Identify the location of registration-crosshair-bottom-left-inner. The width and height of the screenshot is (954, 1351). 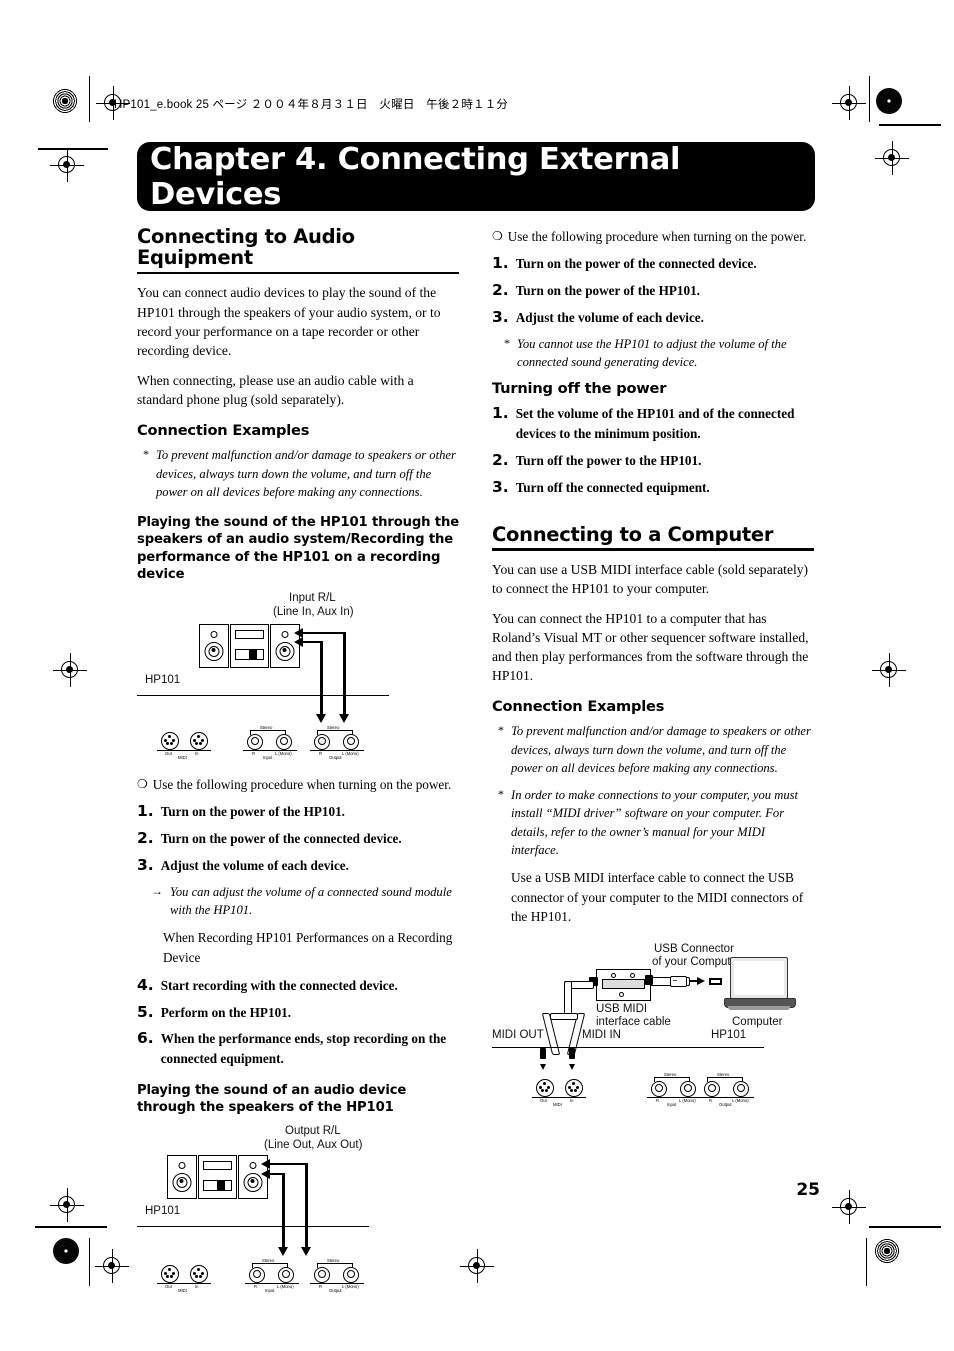
(112, 1266).